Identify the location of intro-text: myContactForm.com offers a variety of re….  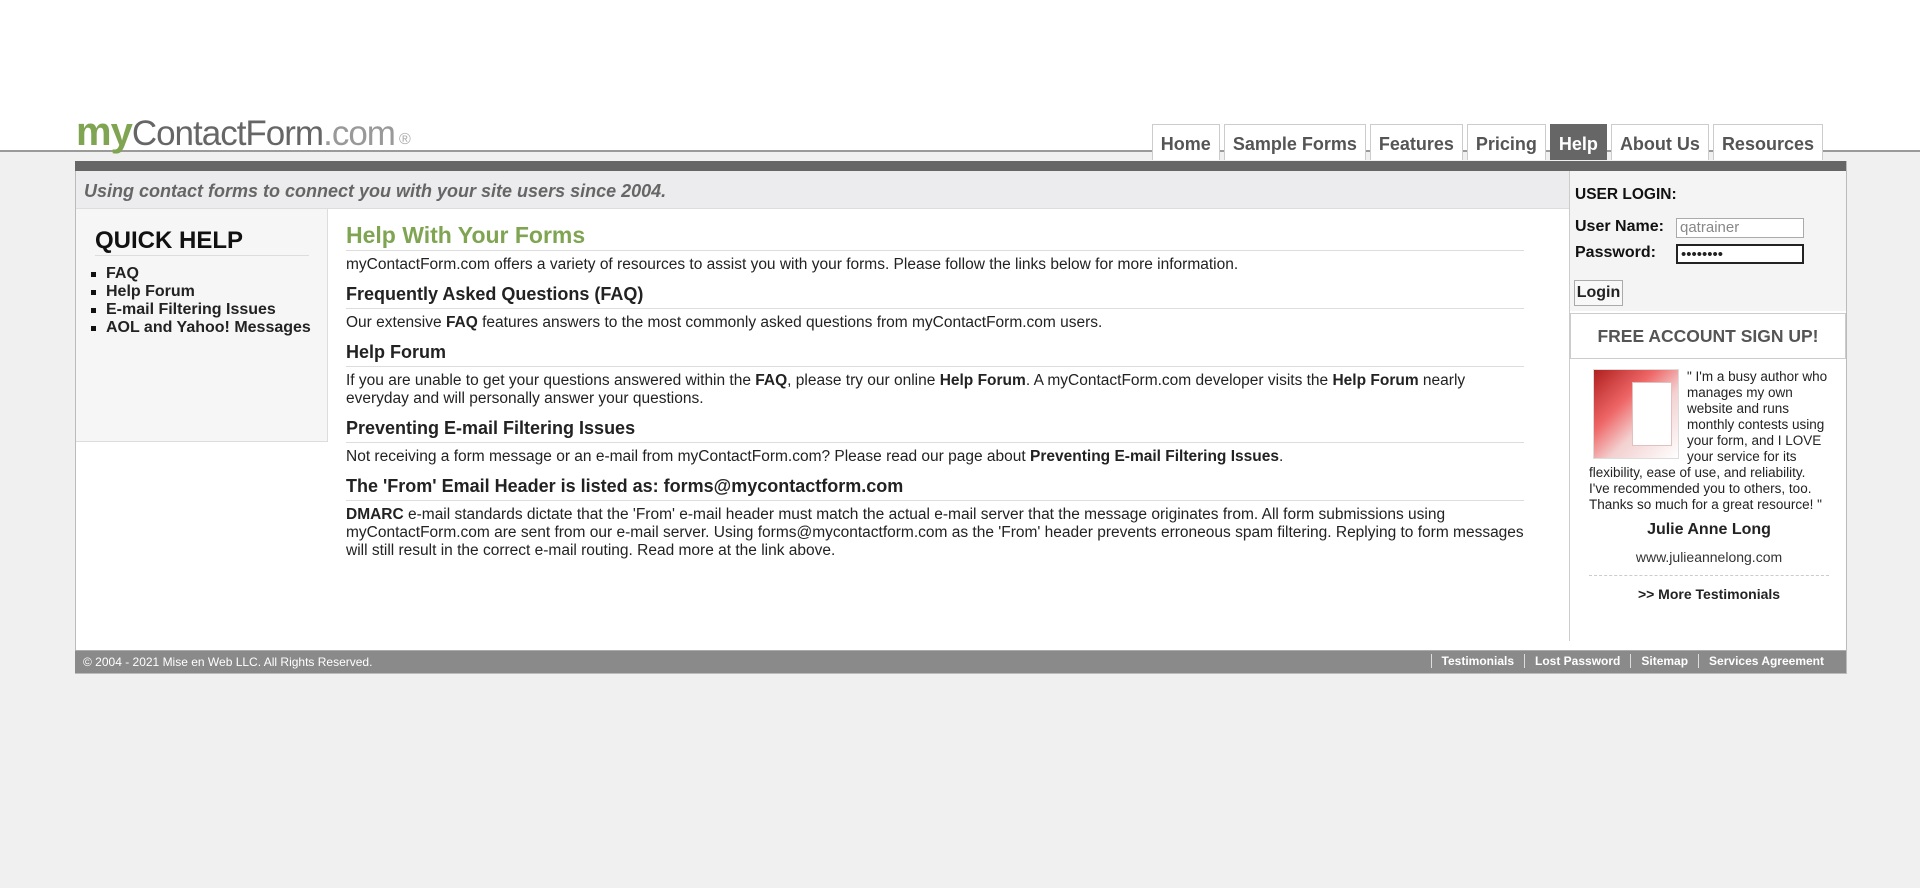
(792, 264).